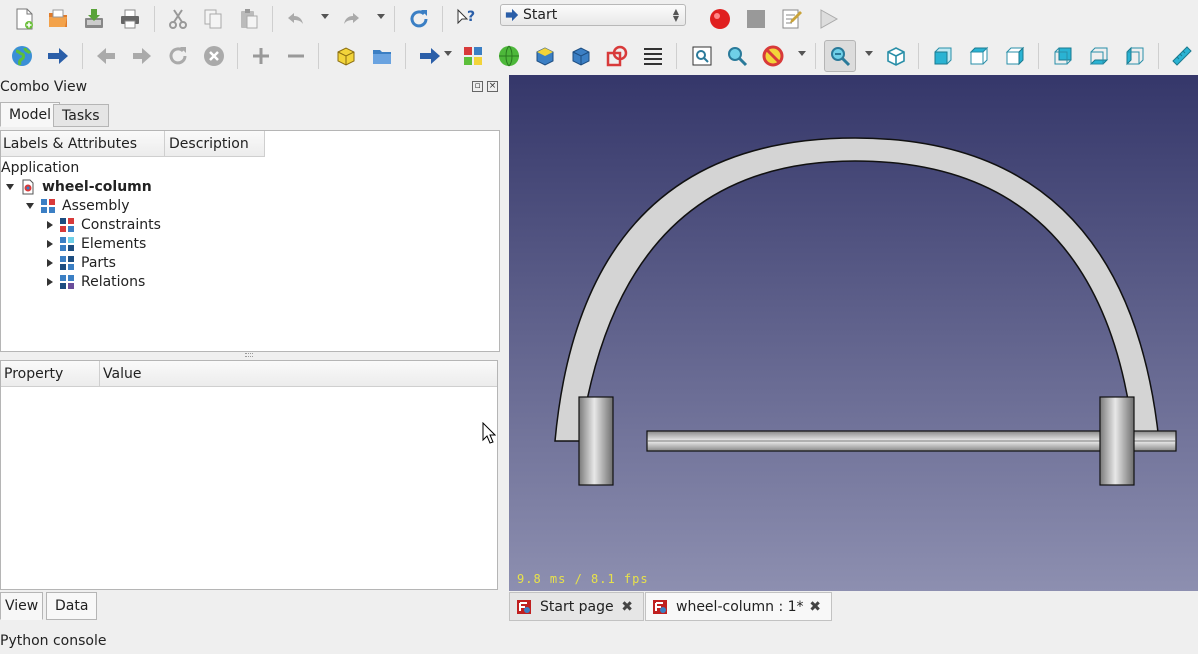  I want to click on fit-all-icon, so click(702, 56).